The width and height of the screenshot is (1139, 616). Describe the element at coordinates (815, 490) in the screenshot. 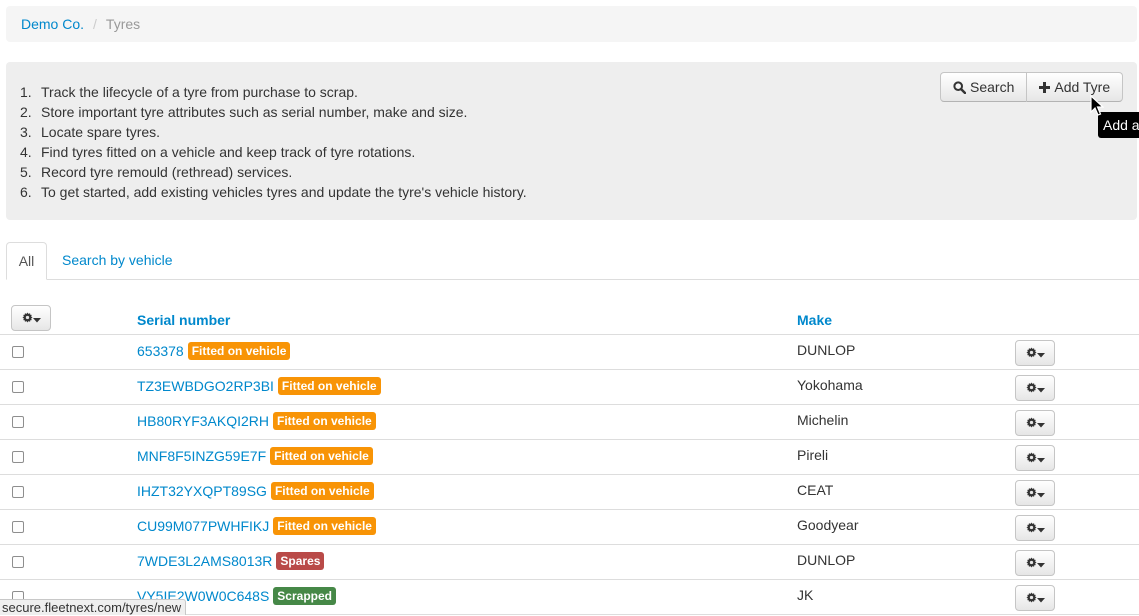

I see `make-cell: CEAT` at that location.